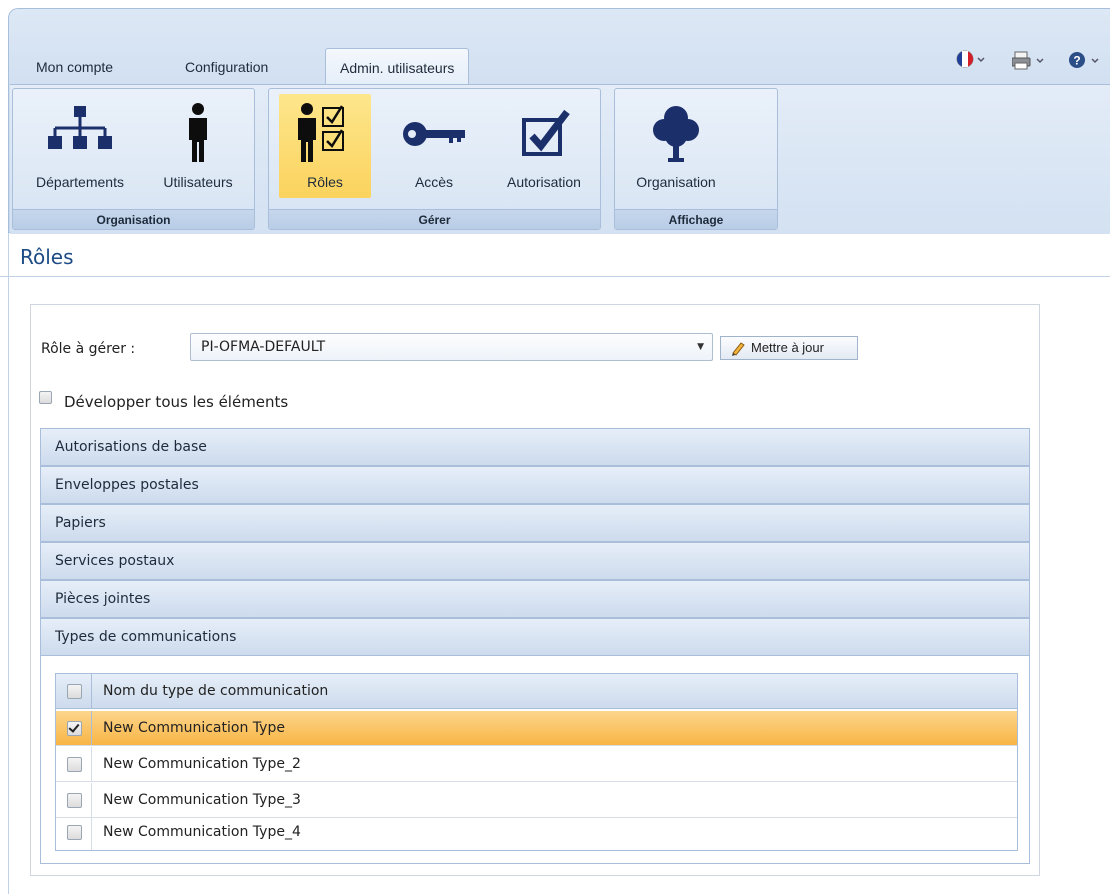 This screenshot has height=894, width=1110. Describe the element at coordinates (88, 349) in the screenshot. I see `role-label: Rôle à gérer :` at that location.